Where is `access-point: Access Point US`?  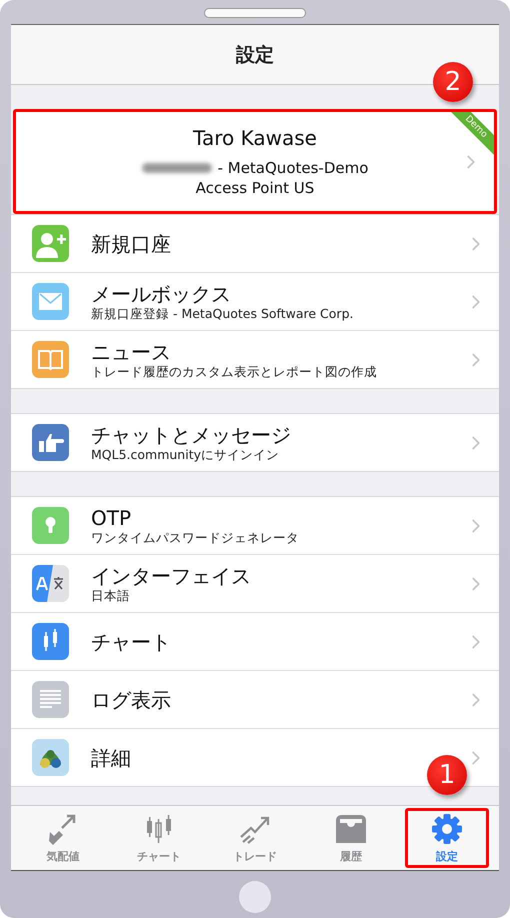
access-point: Access Point US is located at coordinates (255, 188).